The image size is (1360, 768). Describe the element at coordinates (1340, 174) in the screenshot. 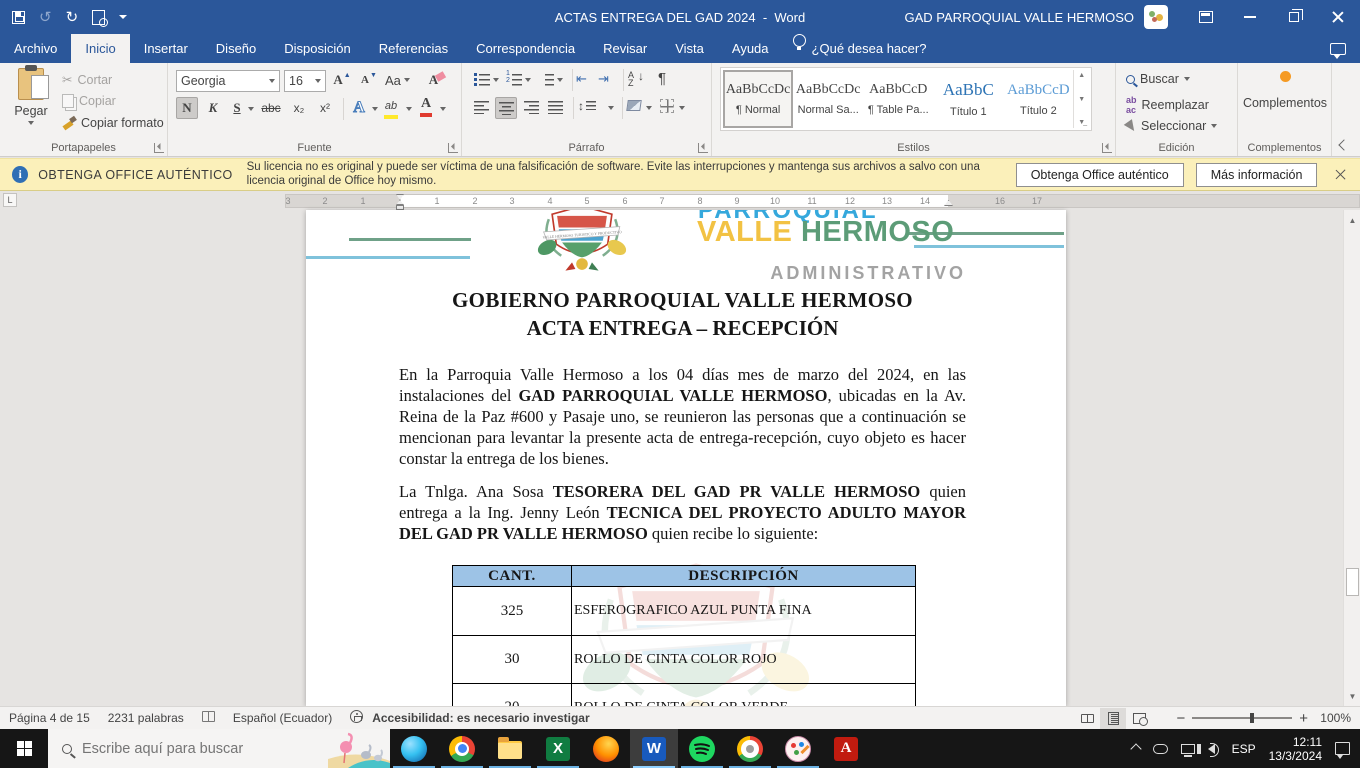

I see `warning-close-icon` at that location.